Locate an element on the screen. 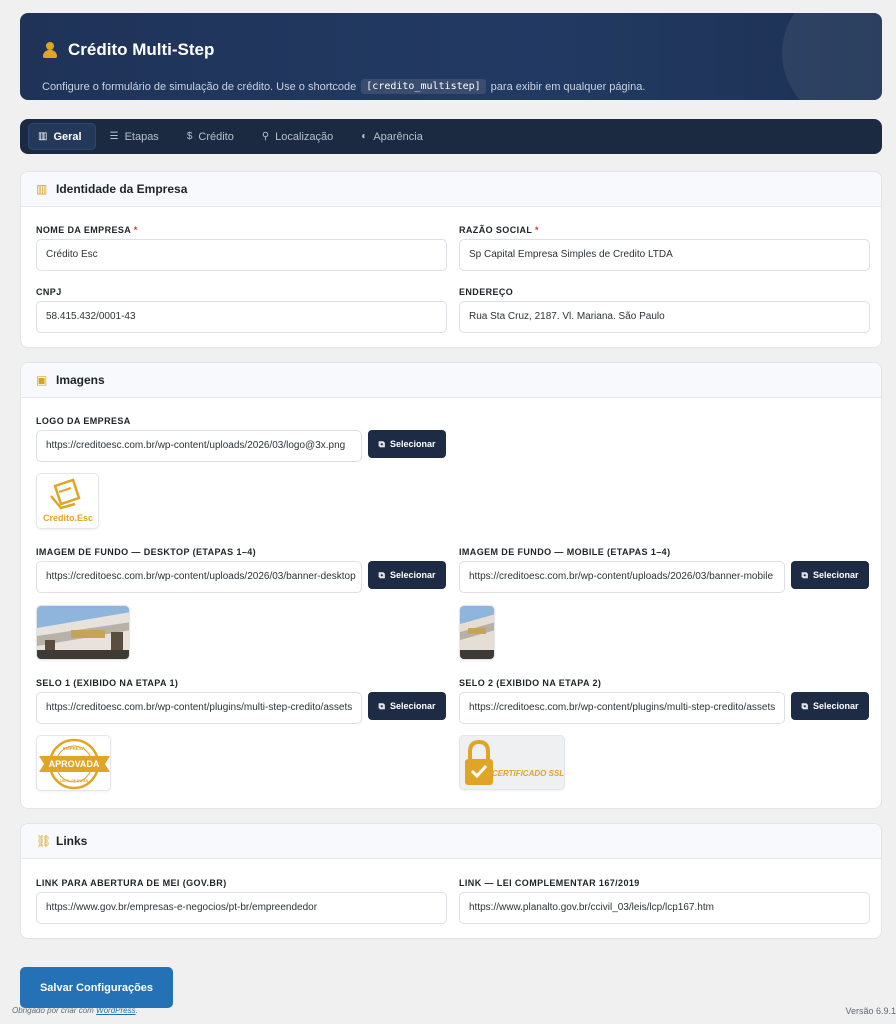  field-label: LINK — LEI COMPLEMENTAR 167/2019 is located at coordinates (549, 883).